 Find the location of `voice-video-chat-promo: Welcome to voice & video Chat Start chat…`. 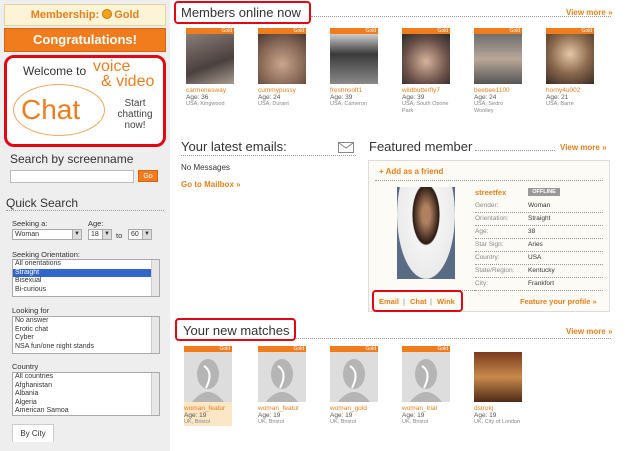

voice-video-chat-promo: Welcome to voice & video Chat Start chat… is located at coordinates (85, 101).